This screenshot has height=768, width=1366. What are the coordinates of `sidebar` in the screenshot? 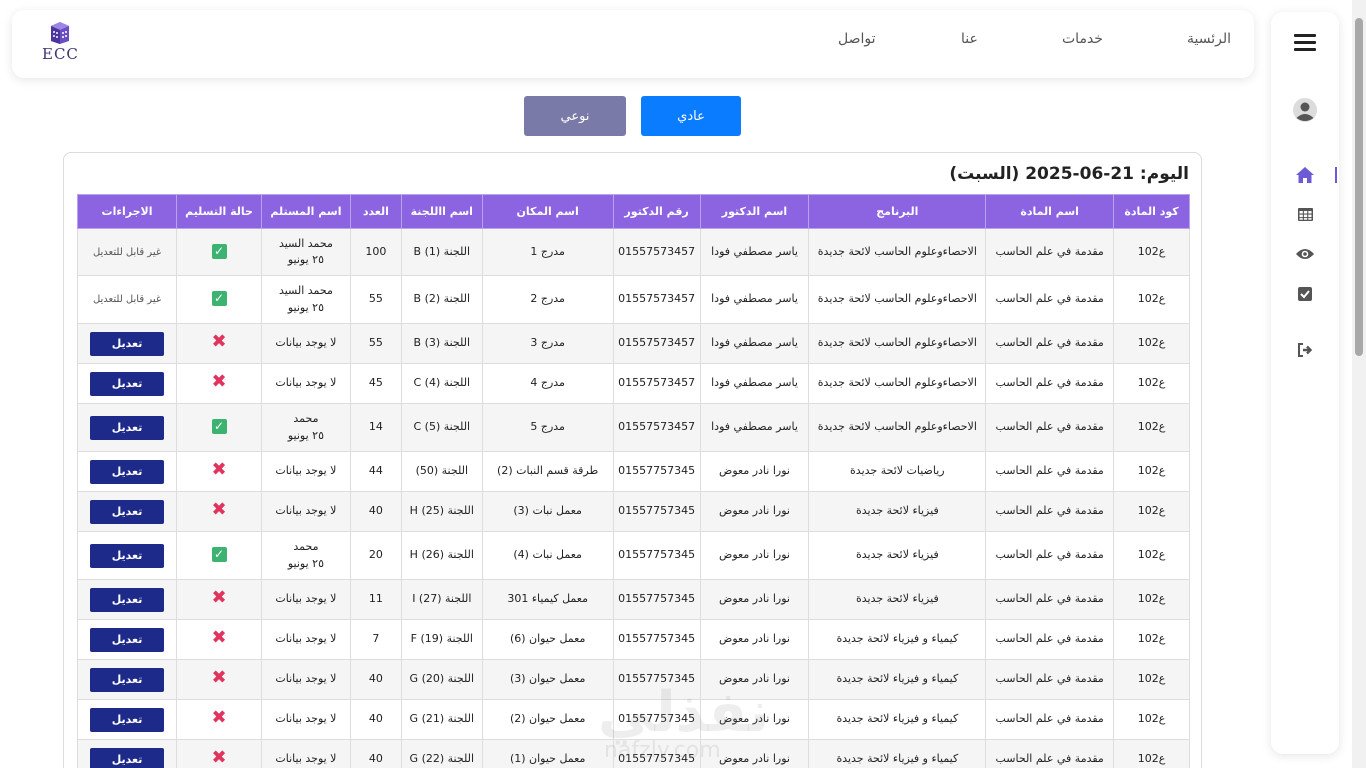 It's located at (1305, 383).